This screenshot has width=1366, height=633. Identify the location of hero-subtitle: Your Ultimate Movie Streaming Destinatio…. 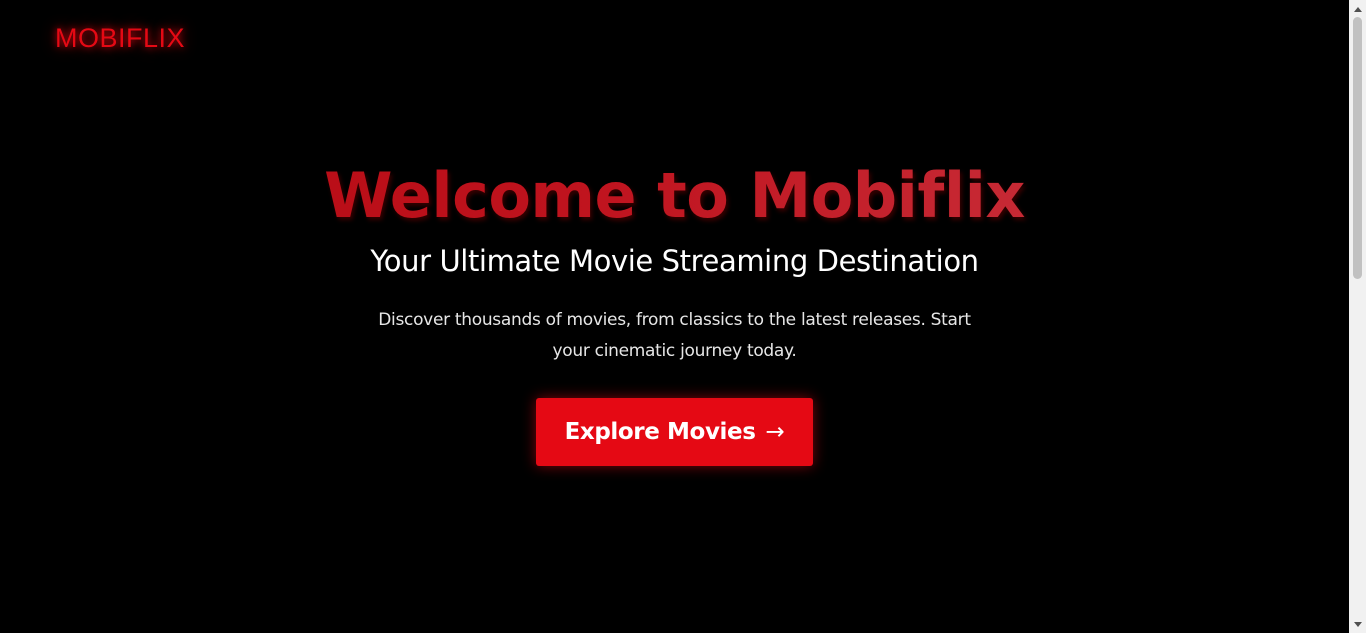
(674, 261).